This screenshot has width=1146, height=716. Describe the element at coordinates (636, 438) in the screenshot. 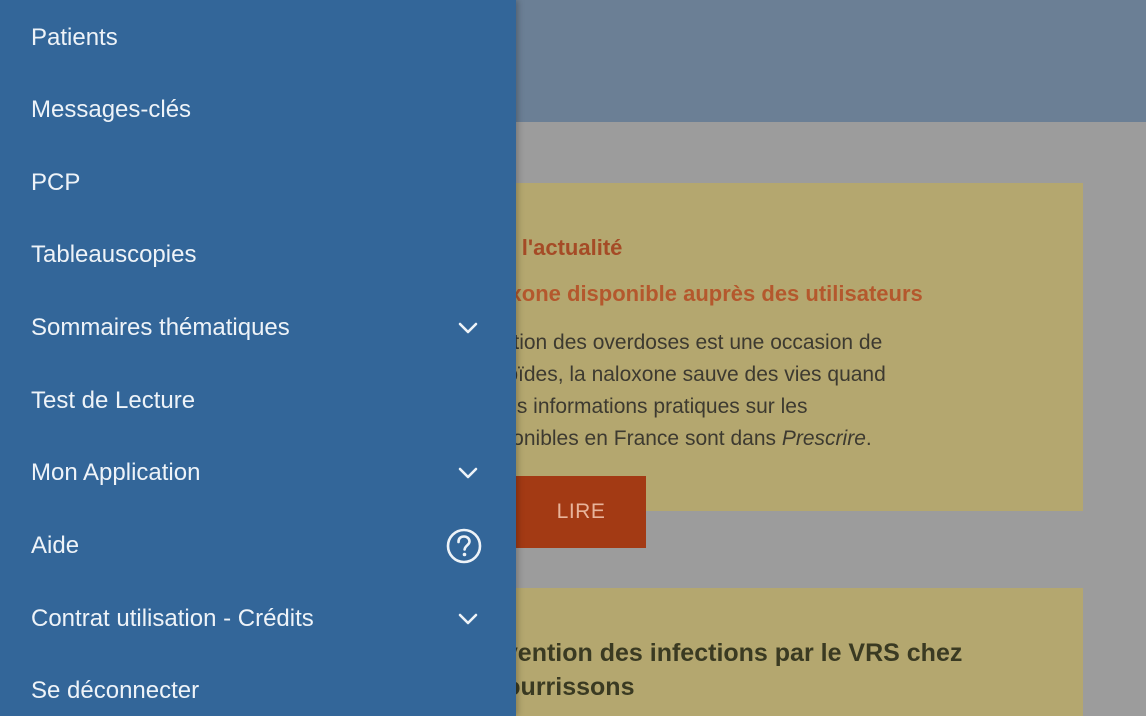

I see `news-card-body-text: sponibles en France sont dans` at that location.